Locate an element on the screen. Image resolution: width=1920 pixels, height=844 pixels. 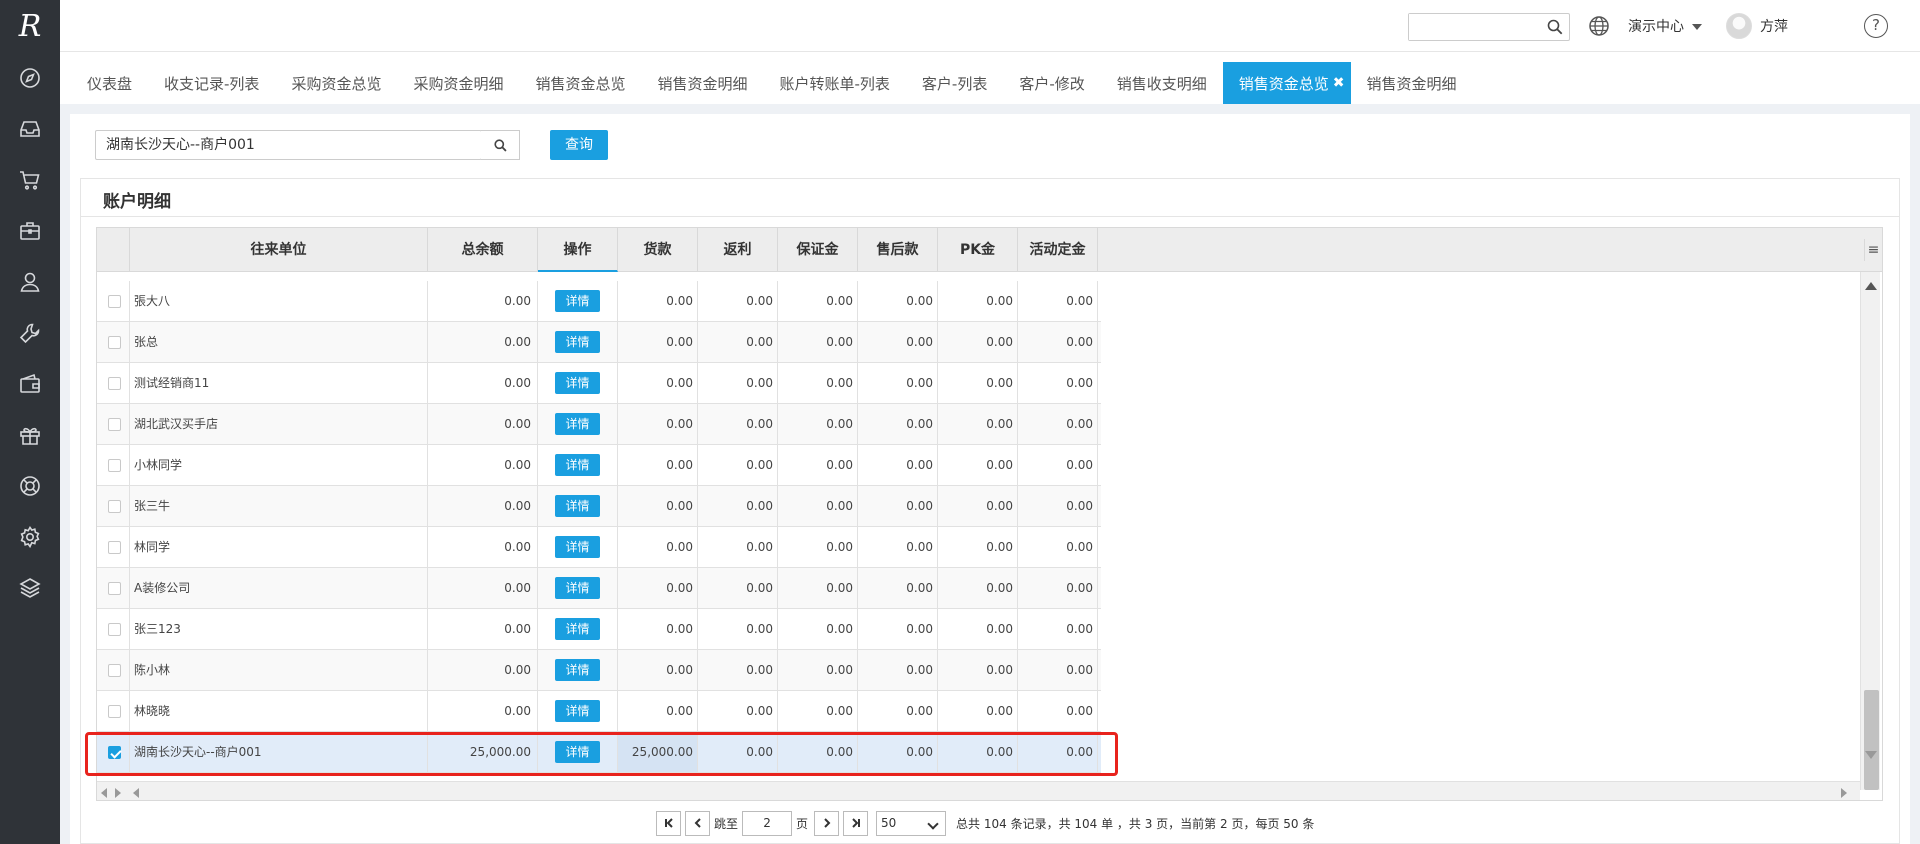
next-page-button is located at coordinates (827, 823).